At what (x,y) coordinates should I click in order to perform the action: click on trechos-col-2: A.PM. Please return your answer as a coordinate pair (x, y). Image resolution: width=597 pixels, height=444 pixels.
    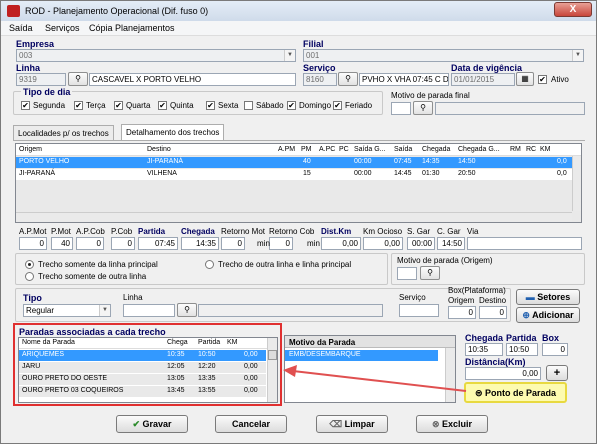
    Looking at the image, I should click on (286, 149).